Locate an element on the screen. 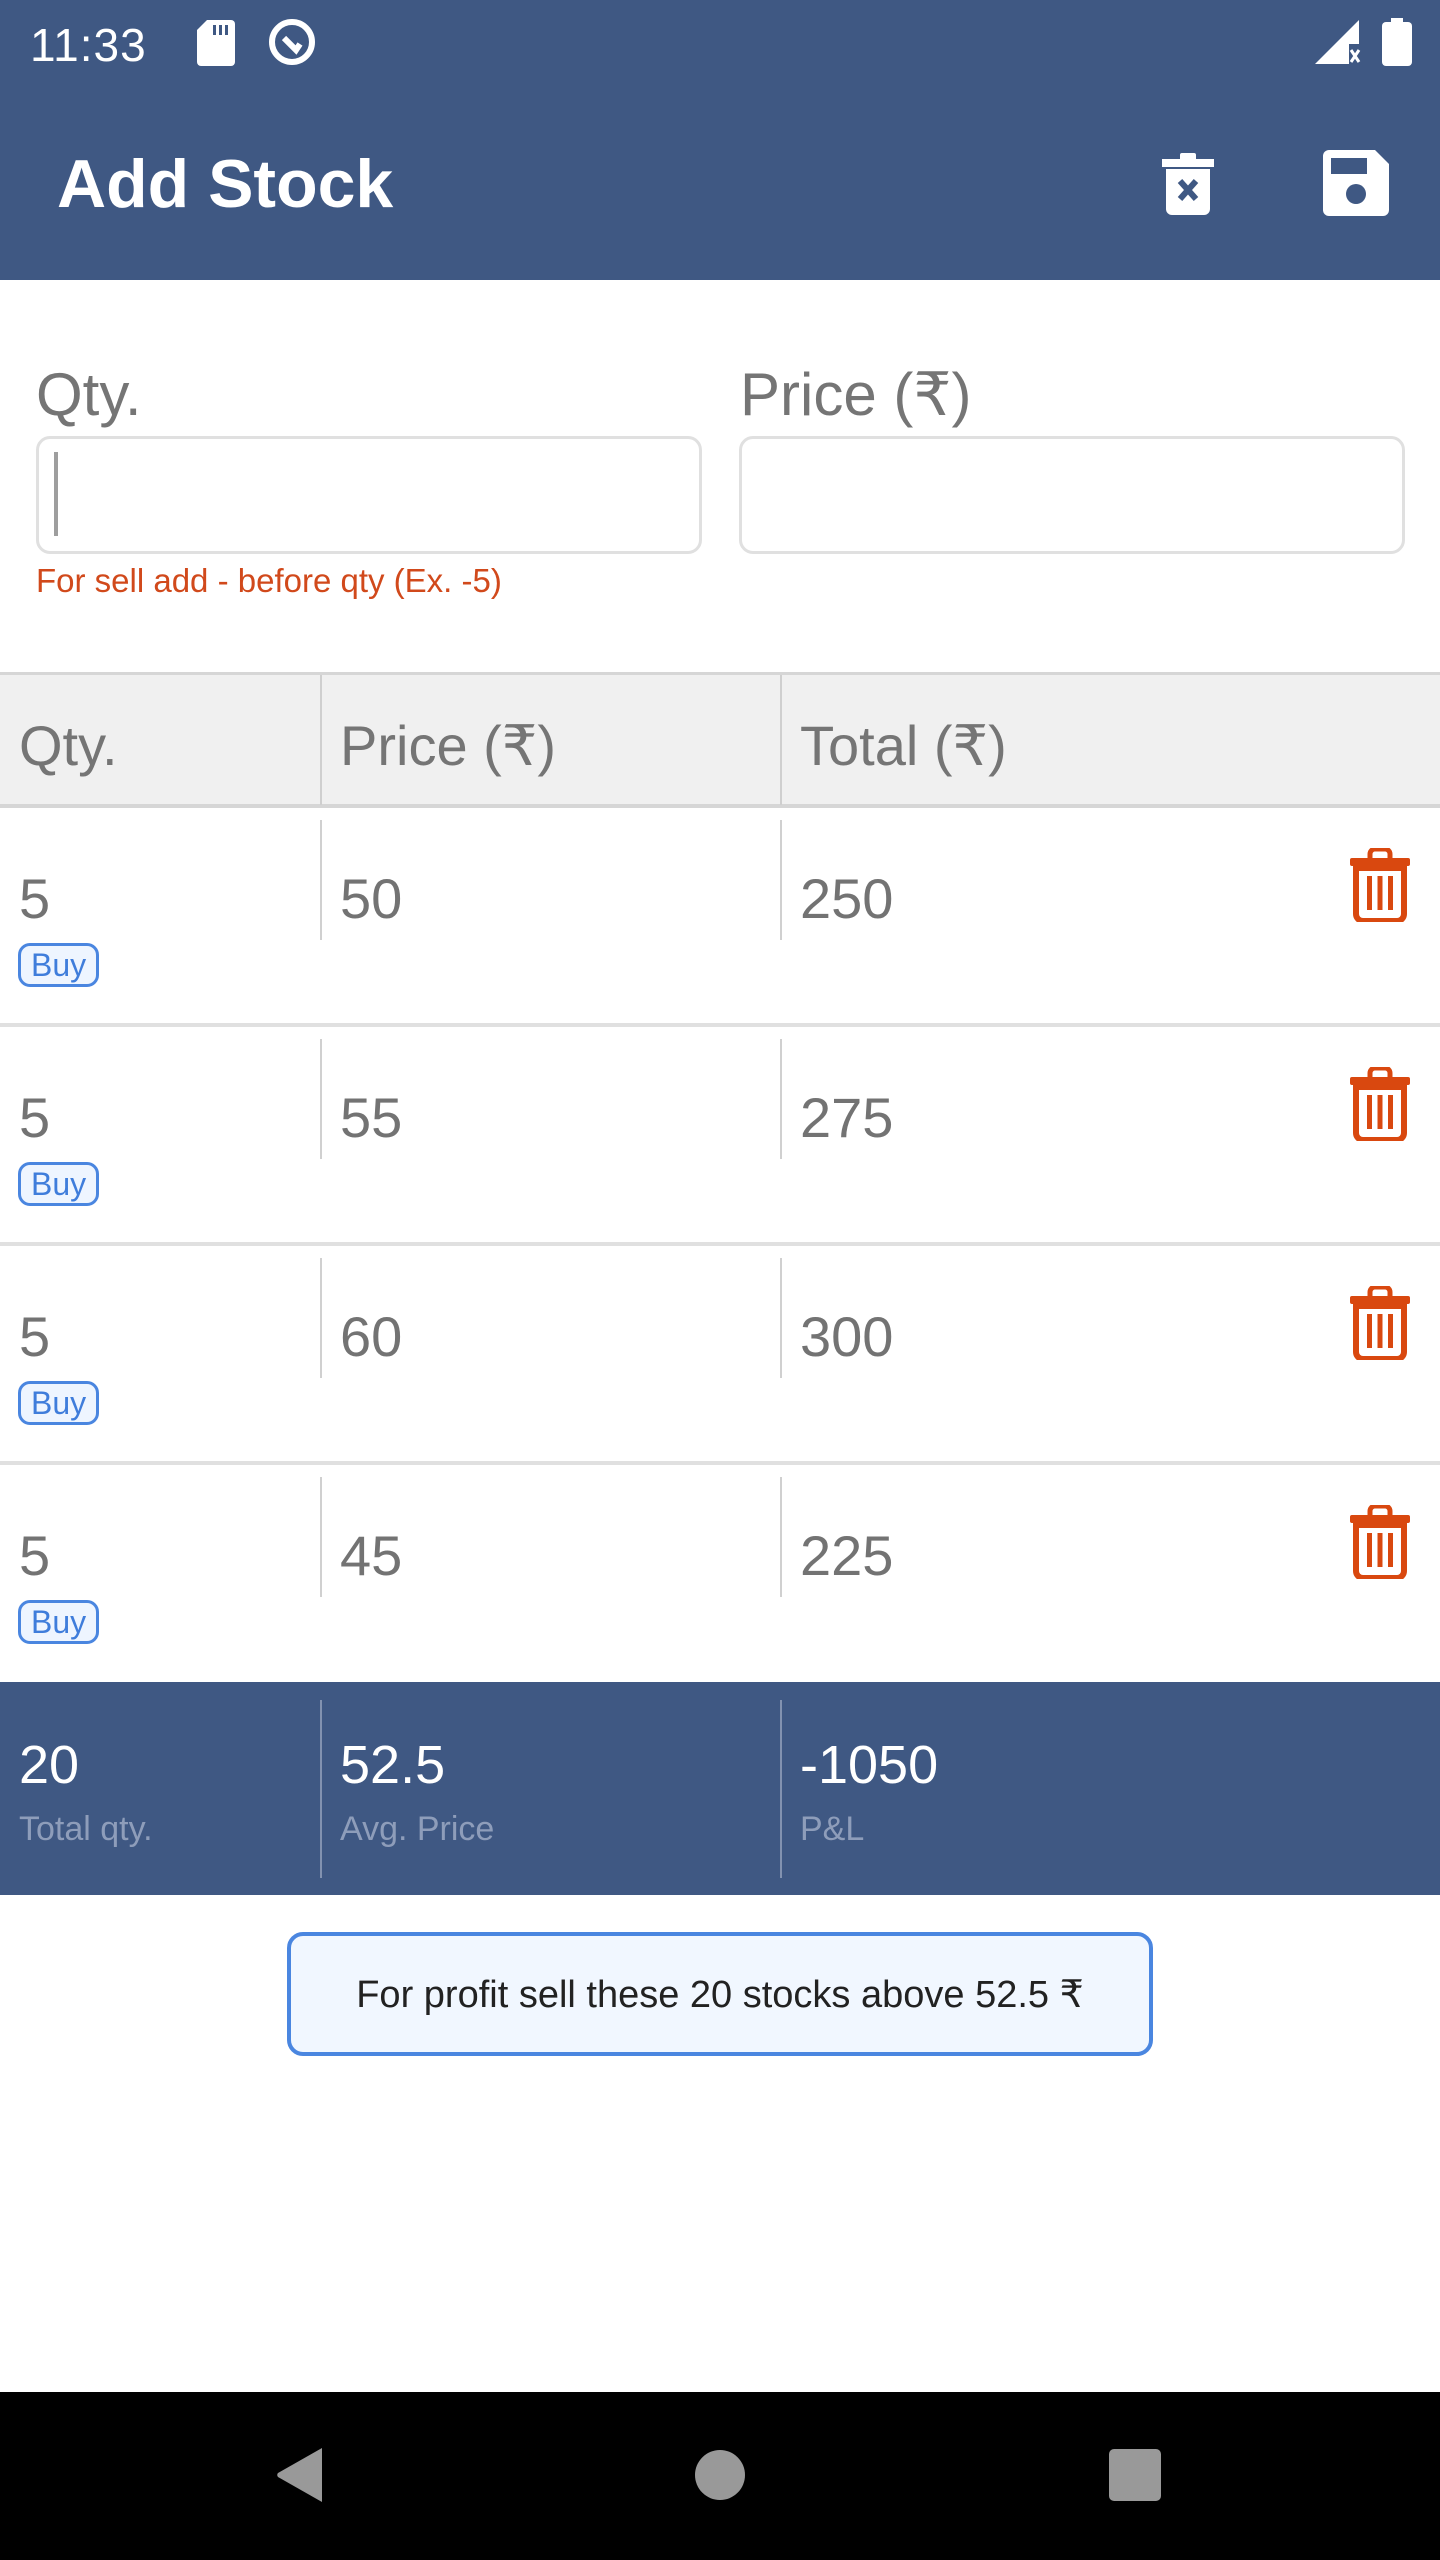 The height and width of the screenshot is (2560, 1440). table-row: 5 Buy 60 300 is located at coordinates (720, 1355).